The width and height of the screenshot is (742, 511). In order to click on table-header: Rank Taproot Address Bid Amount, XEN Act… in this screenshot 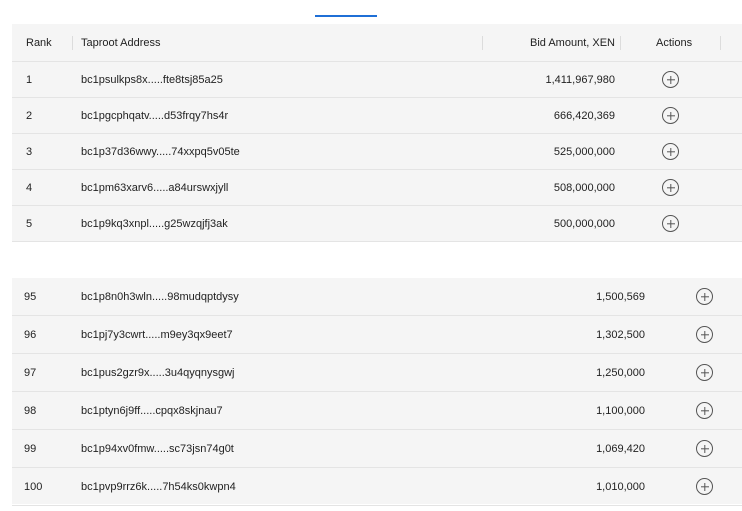, I will do `click(377, 43)`.